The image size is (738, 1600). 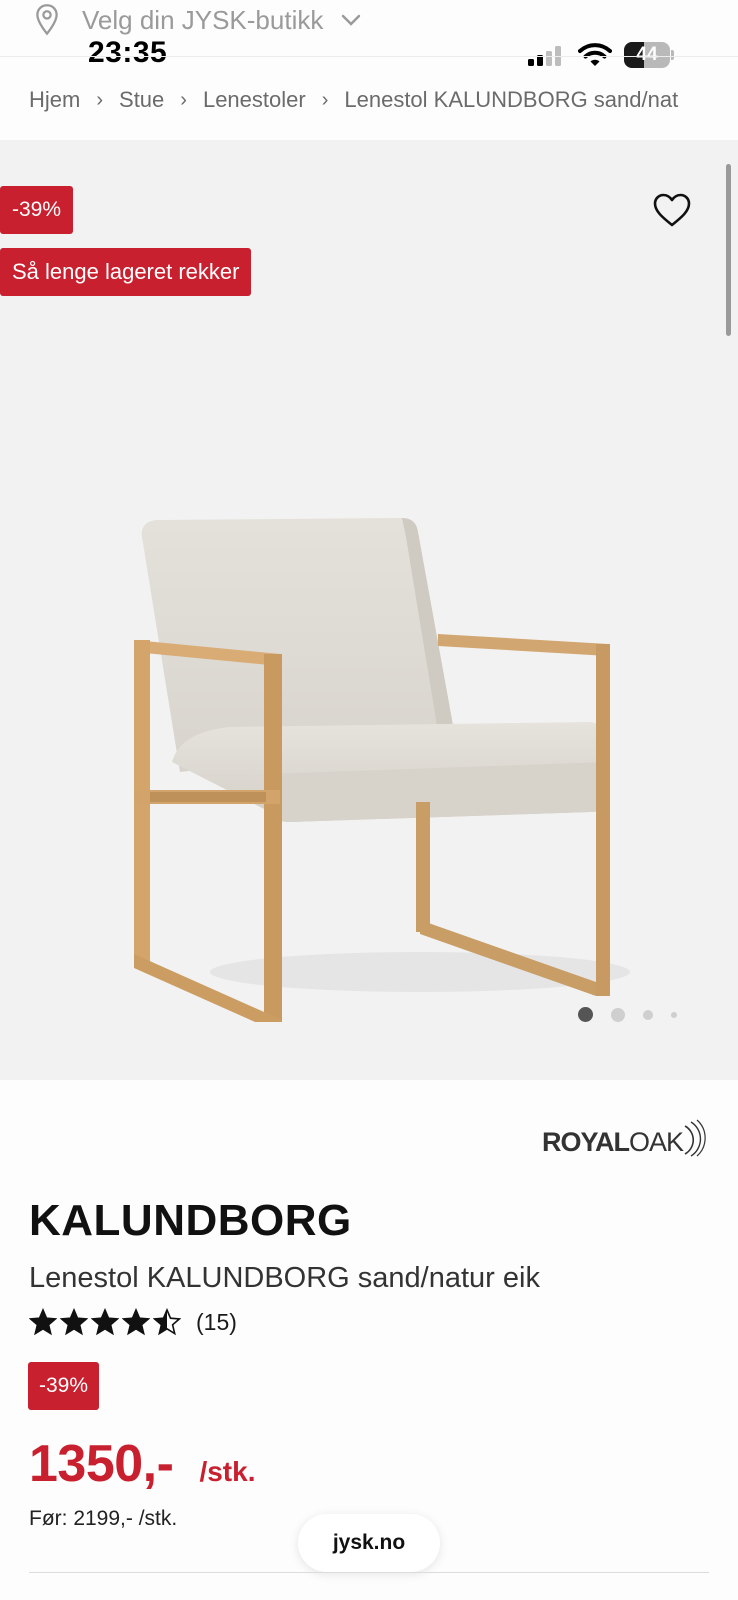 What do you see at coordinates (595, 54) in the screenshot?
I see `wifi-icon` at bounding box center [595, 54].